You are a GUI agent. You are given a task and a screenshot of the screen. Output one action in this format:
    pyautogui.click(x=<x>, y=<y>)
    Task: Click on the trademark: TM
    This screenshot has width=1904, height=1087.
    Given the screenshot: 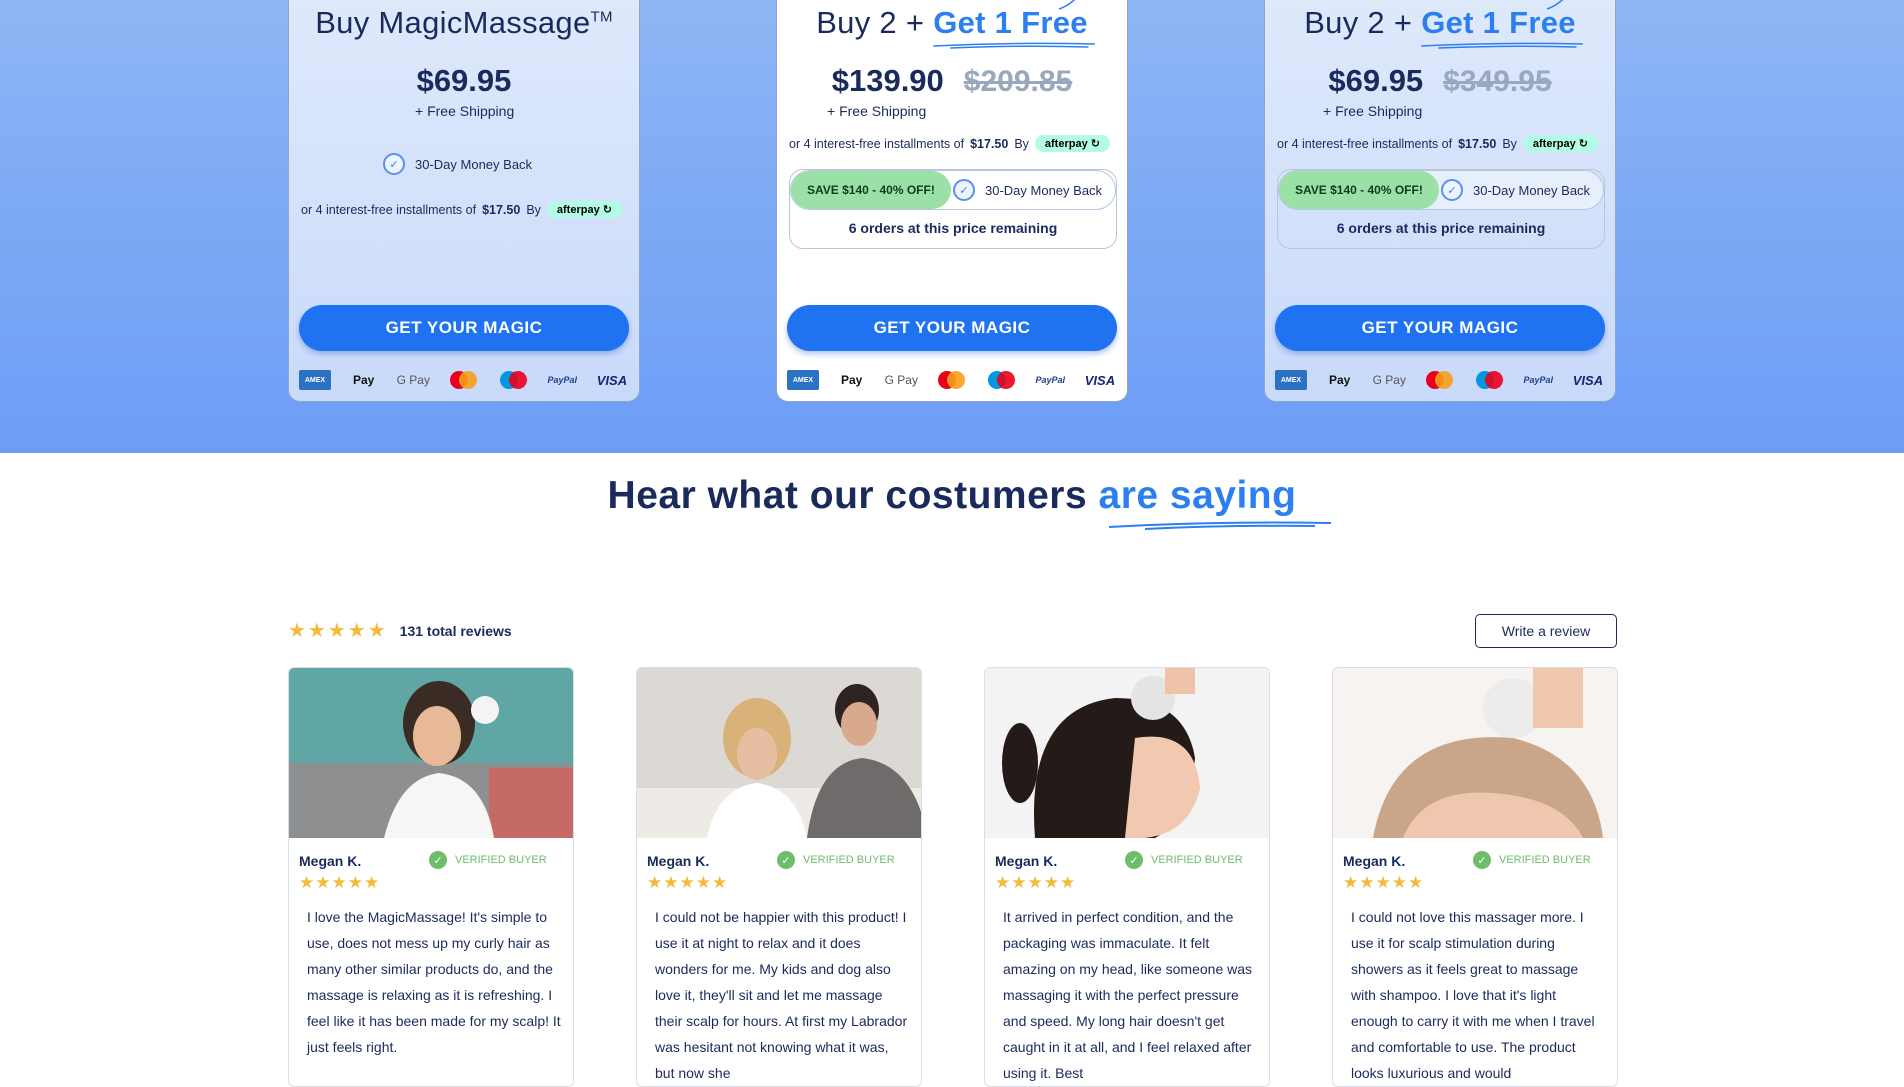 What is the action you would take?
    pyautogui.click(x=601, y=17)
    